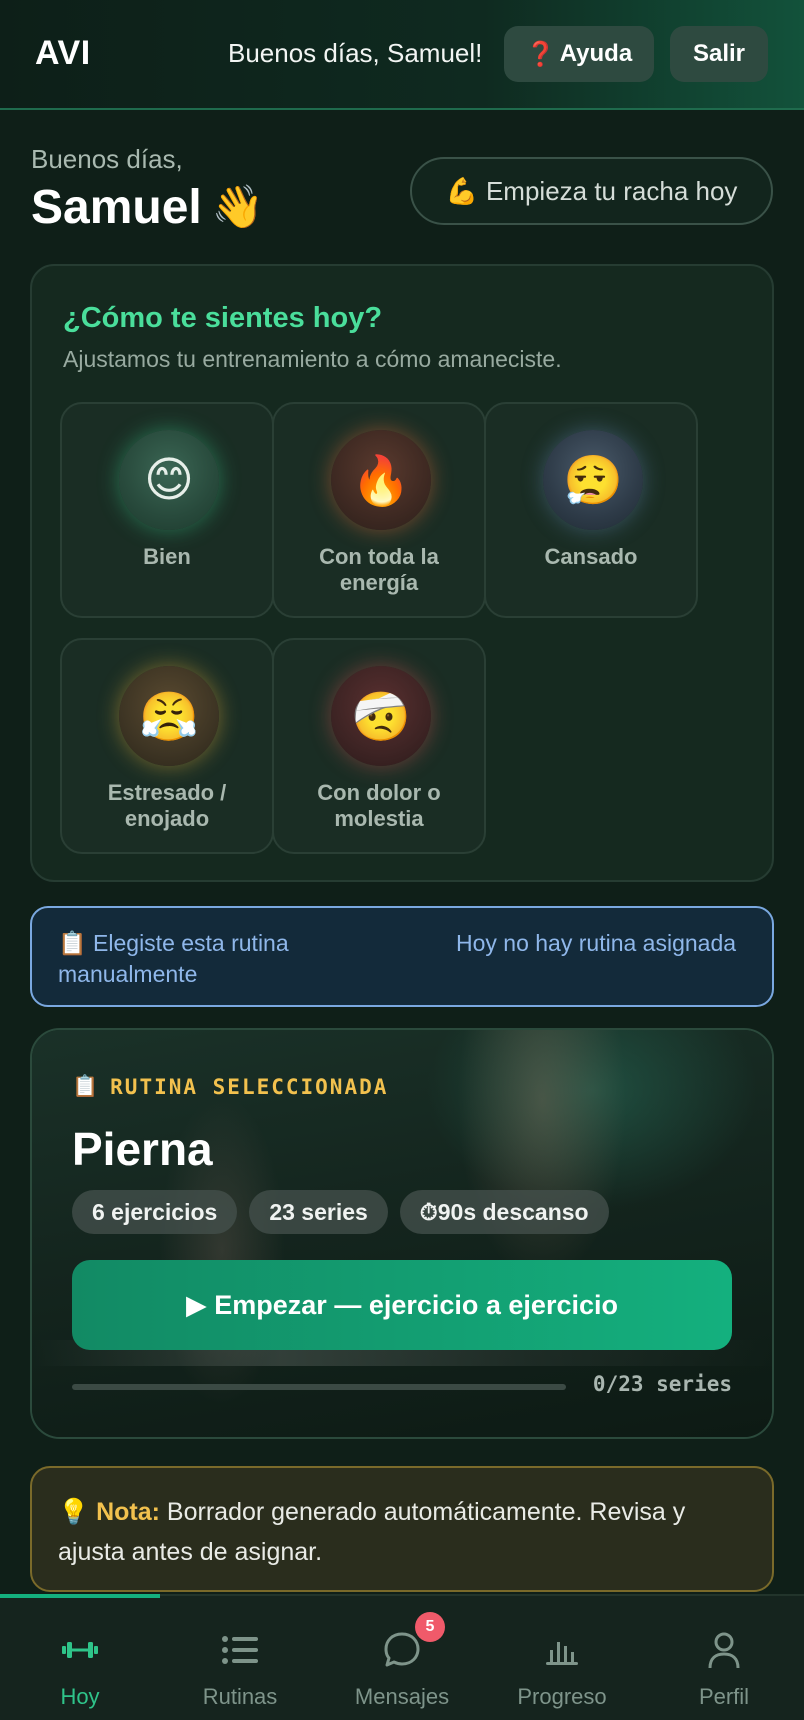 This screenshot has height=1720, width=804. I want to click on series-progress-text: 0/23 series, so click(662, 1384).